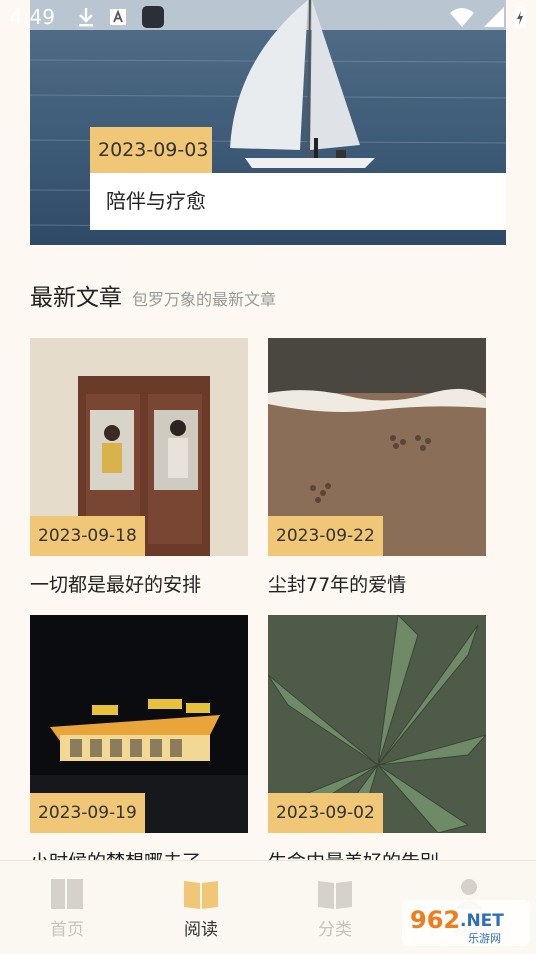 The height and width of the screenshot is (954, 536). I want to click on svg-text: 乐游网, so click(484, 938).